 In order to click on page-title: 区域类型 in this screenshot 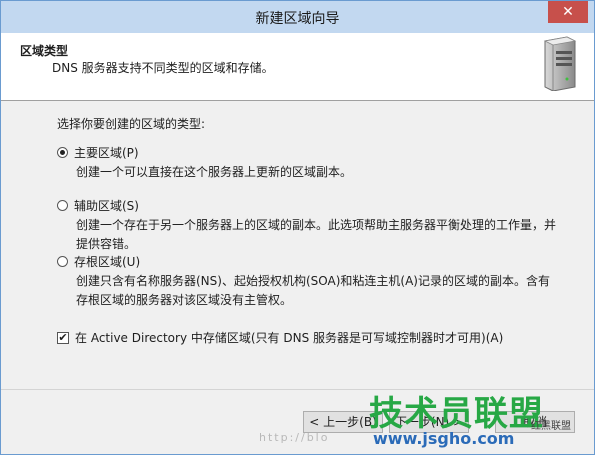, I will do `click(44, 51)`.